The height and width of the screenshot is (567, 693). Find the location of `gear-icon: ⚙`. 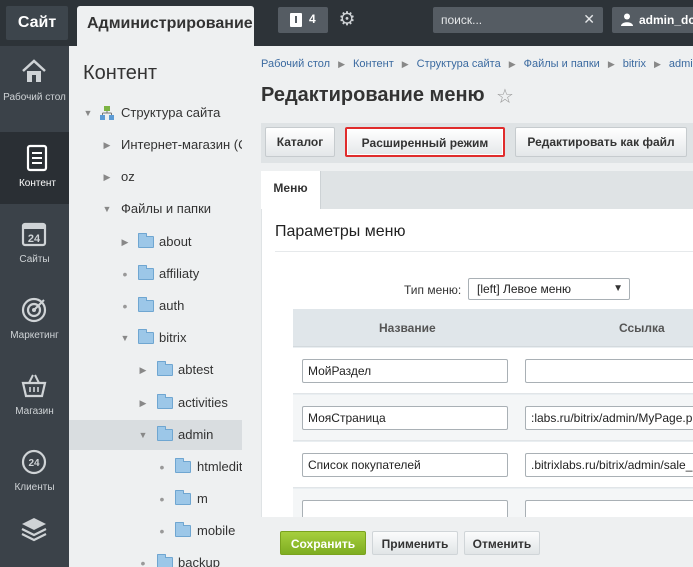

gear-icon: ⚙ is located at coordinates (347, 20).